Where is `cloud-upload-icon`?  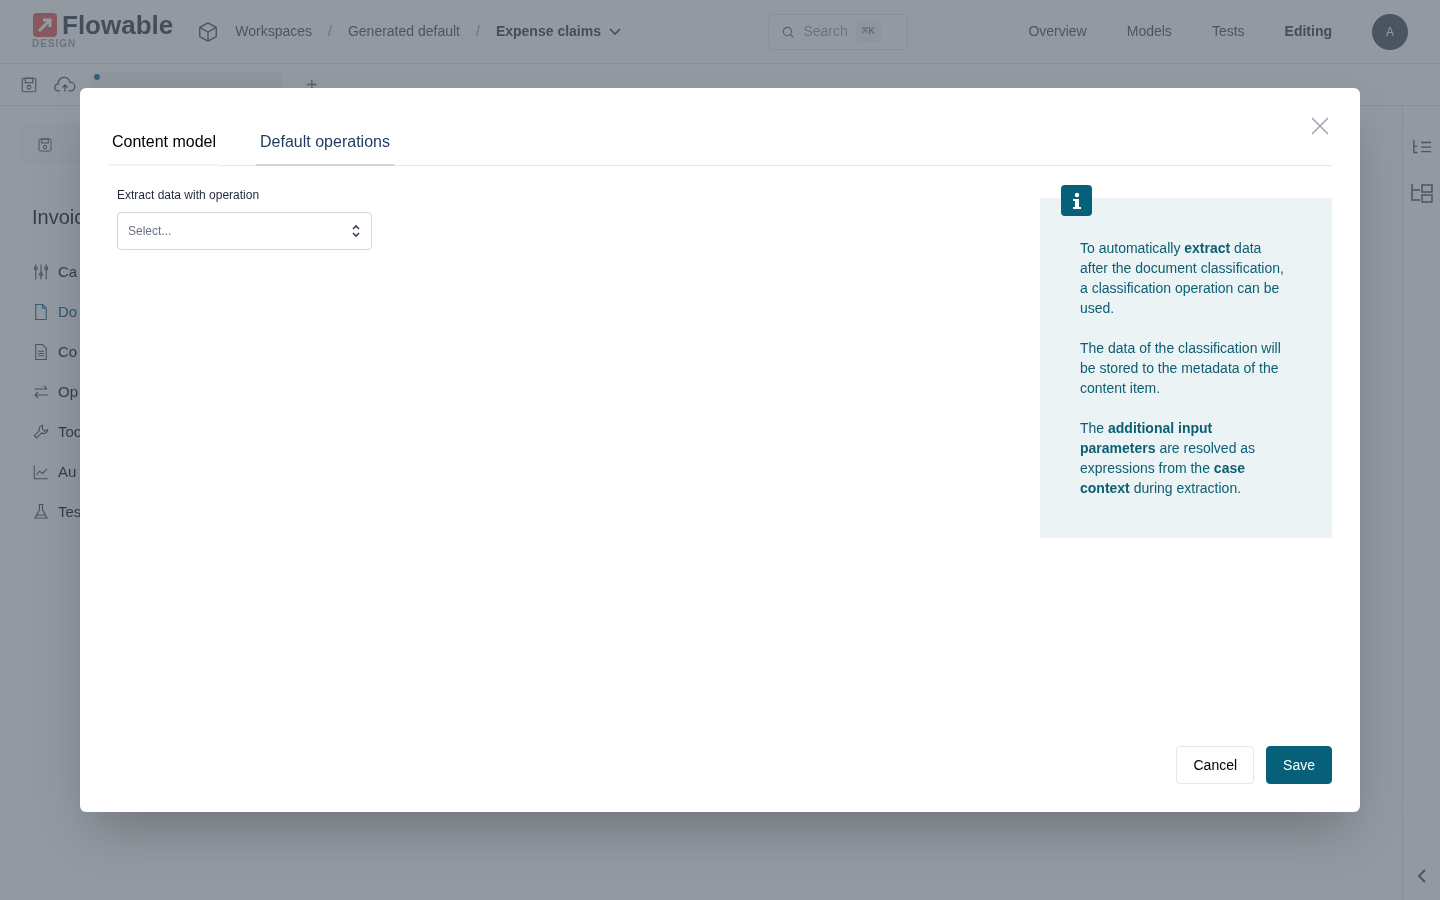
cloud-upload-icon is located at coordinates (65, 84).